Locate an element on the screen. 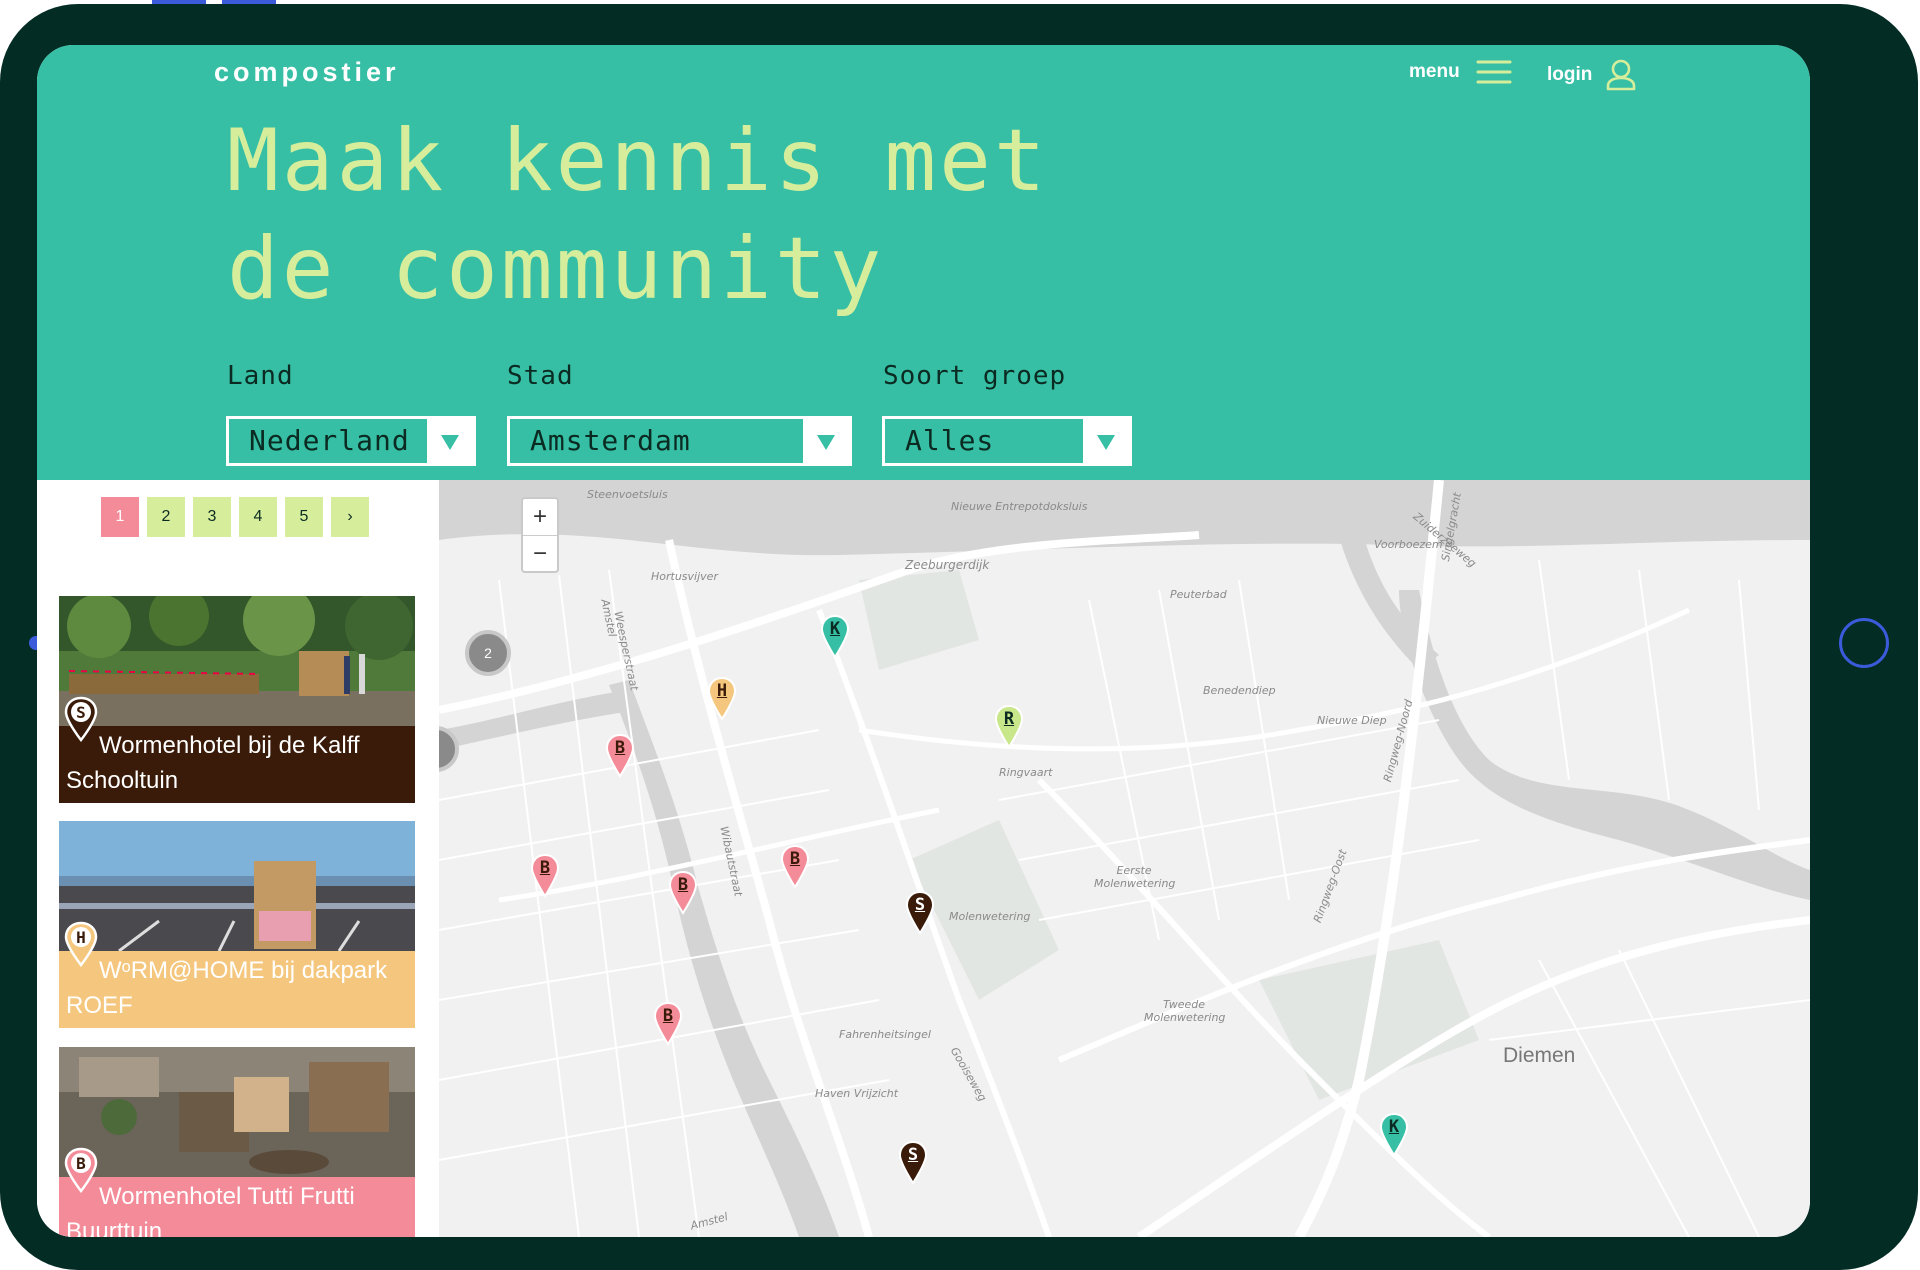 Image resolution: width=1920 pixels, height=1270 pixels. card-caption: H WᵒRM@HOME bij dakpark ROEF is located at coordinates (237, 974).